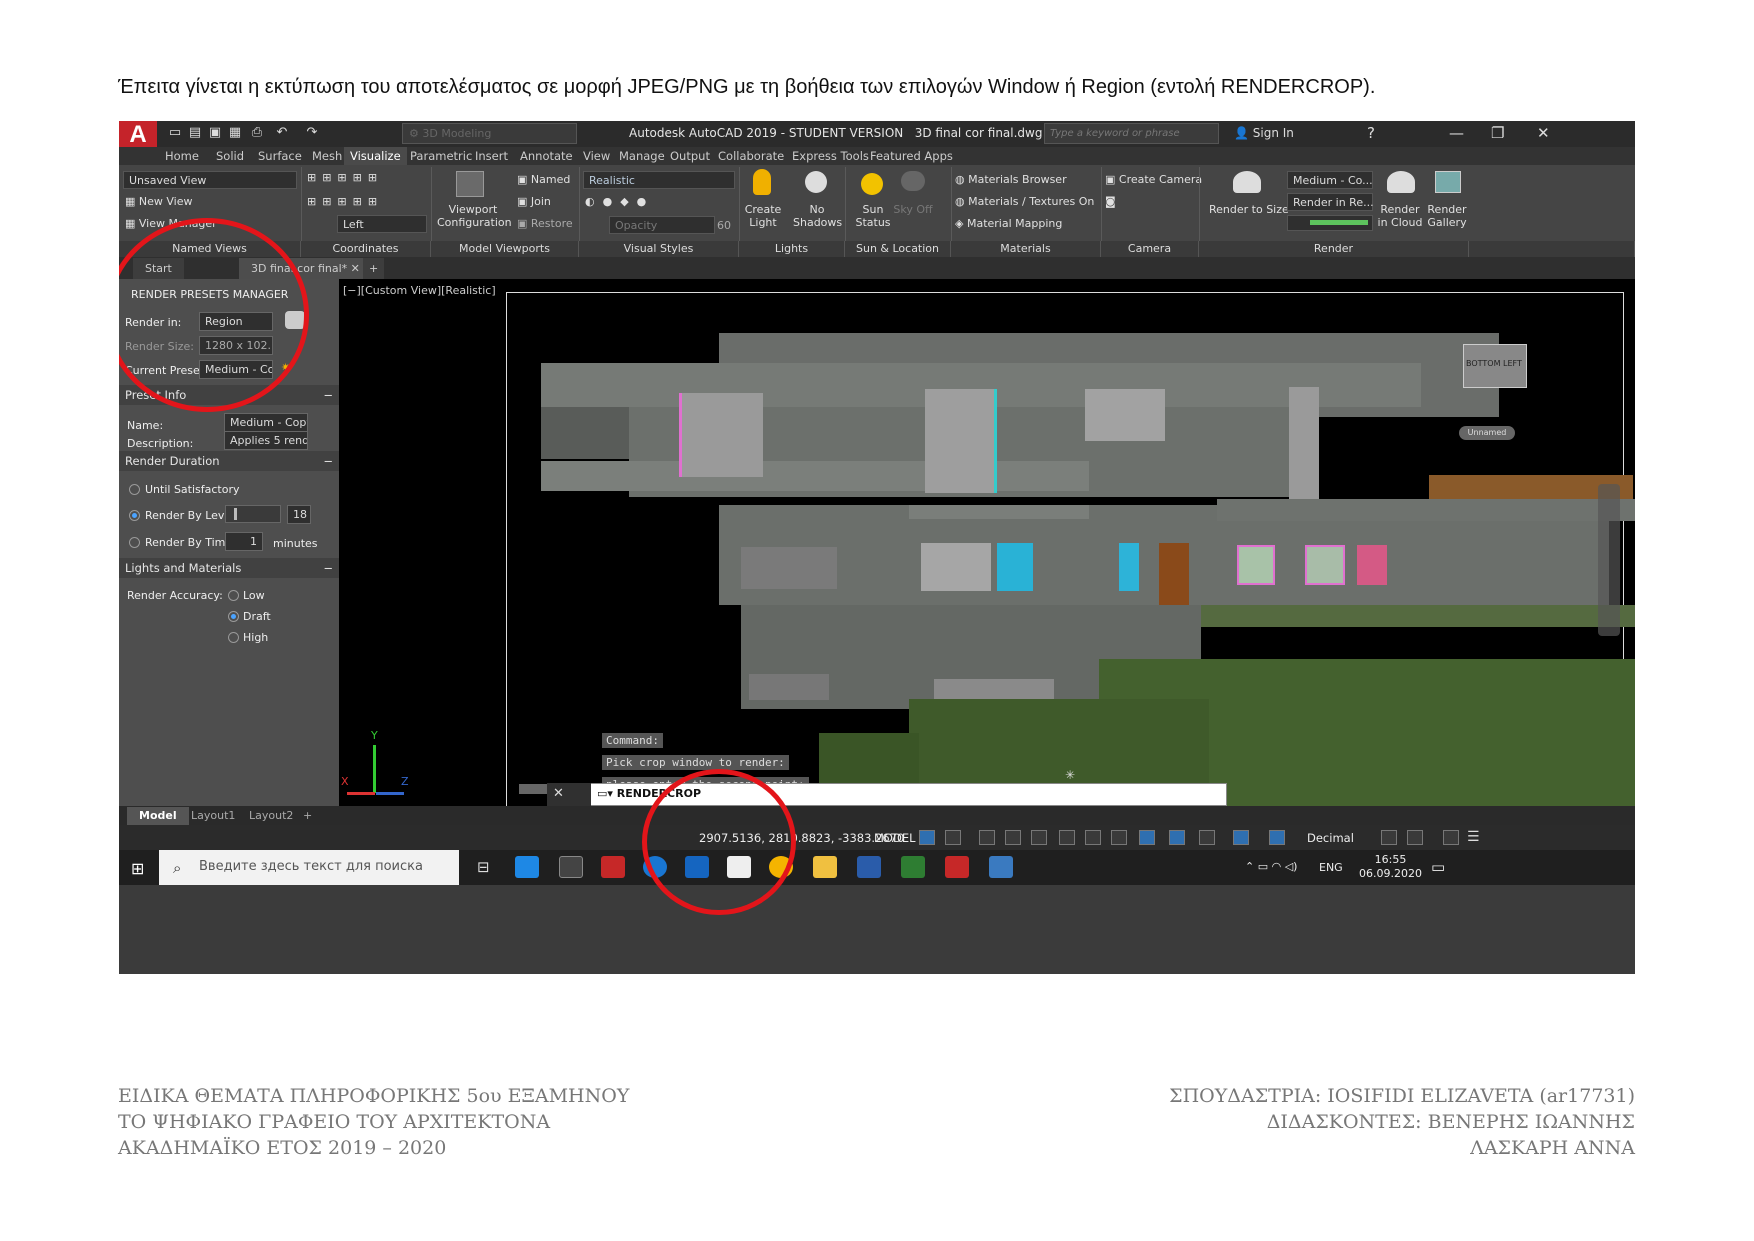  Describe the element at coordinates (215, 133) in the screenshot. I see `save-icon: ▣` at that location.